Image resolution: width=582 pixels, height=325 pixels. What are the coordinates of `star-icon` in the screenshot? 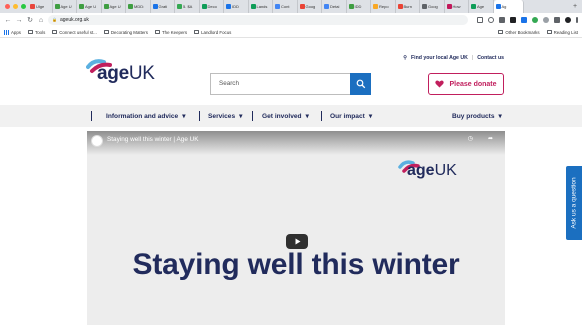 It's located at (491, 20).